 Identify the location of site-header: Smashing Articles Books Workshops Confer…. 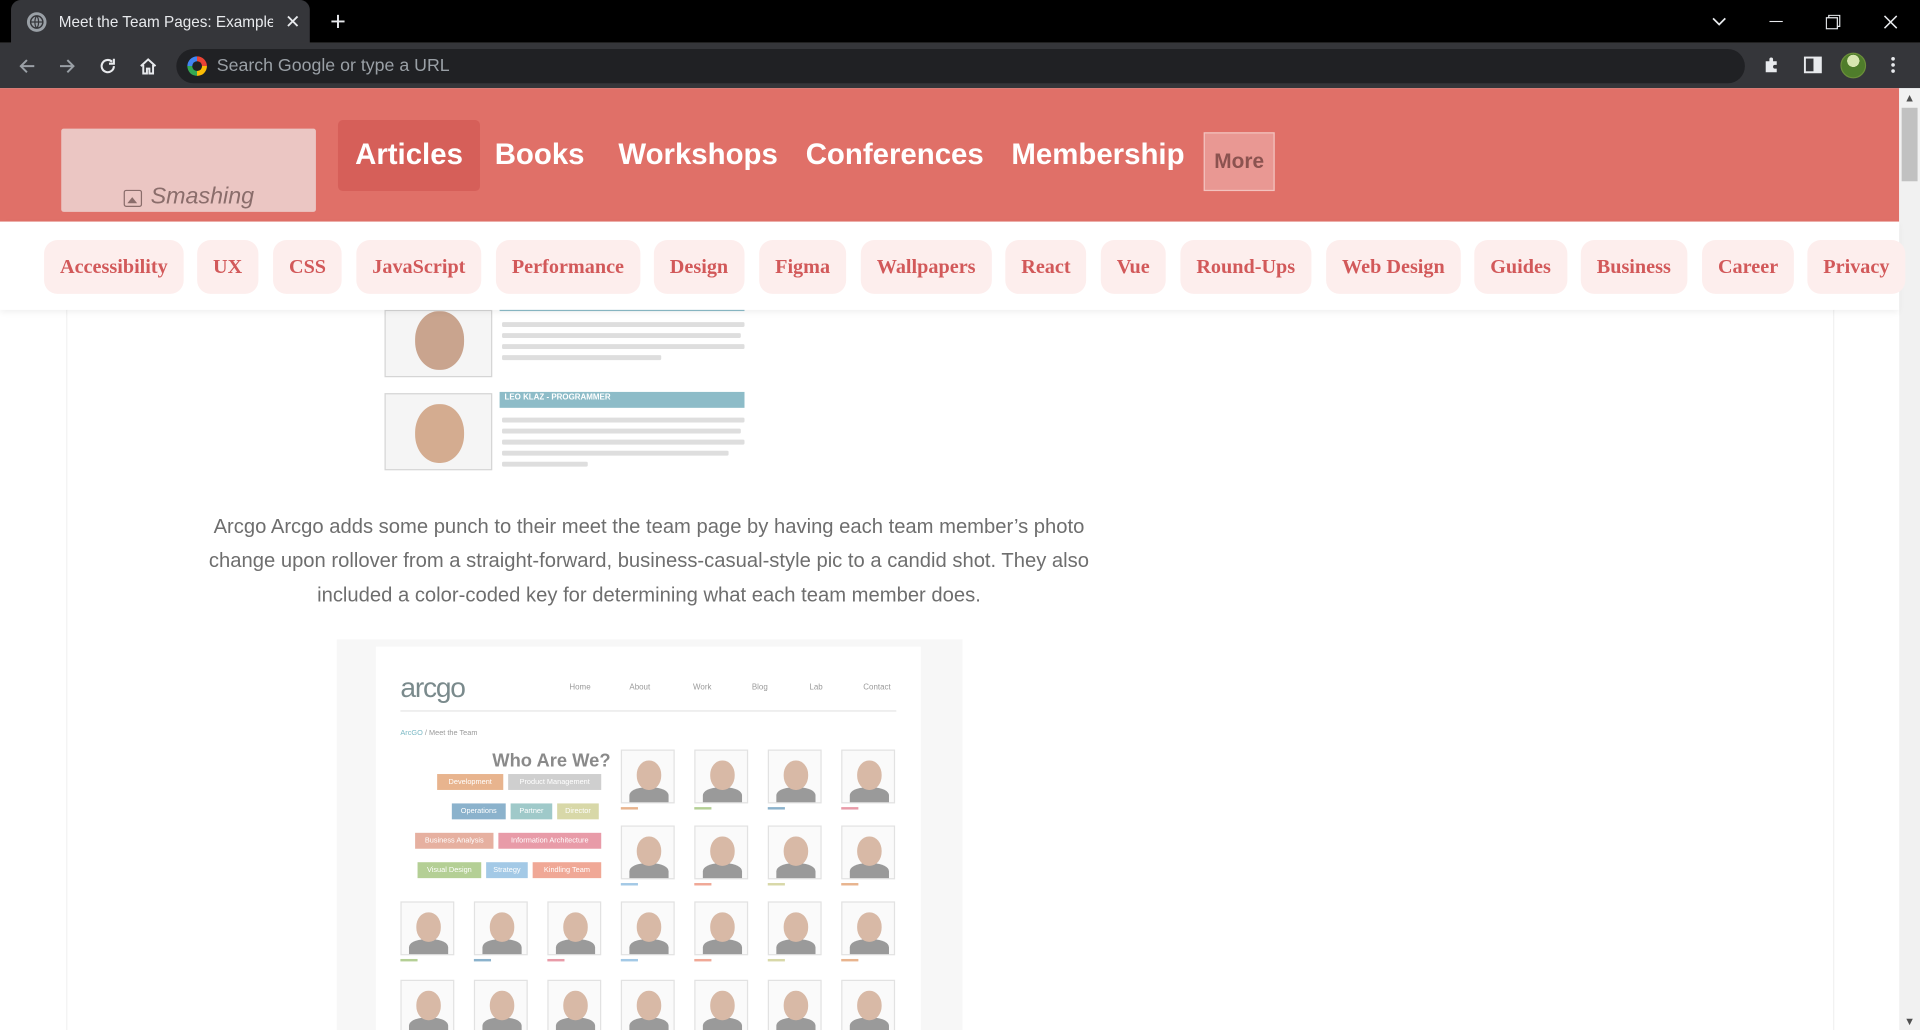
(950, 155).